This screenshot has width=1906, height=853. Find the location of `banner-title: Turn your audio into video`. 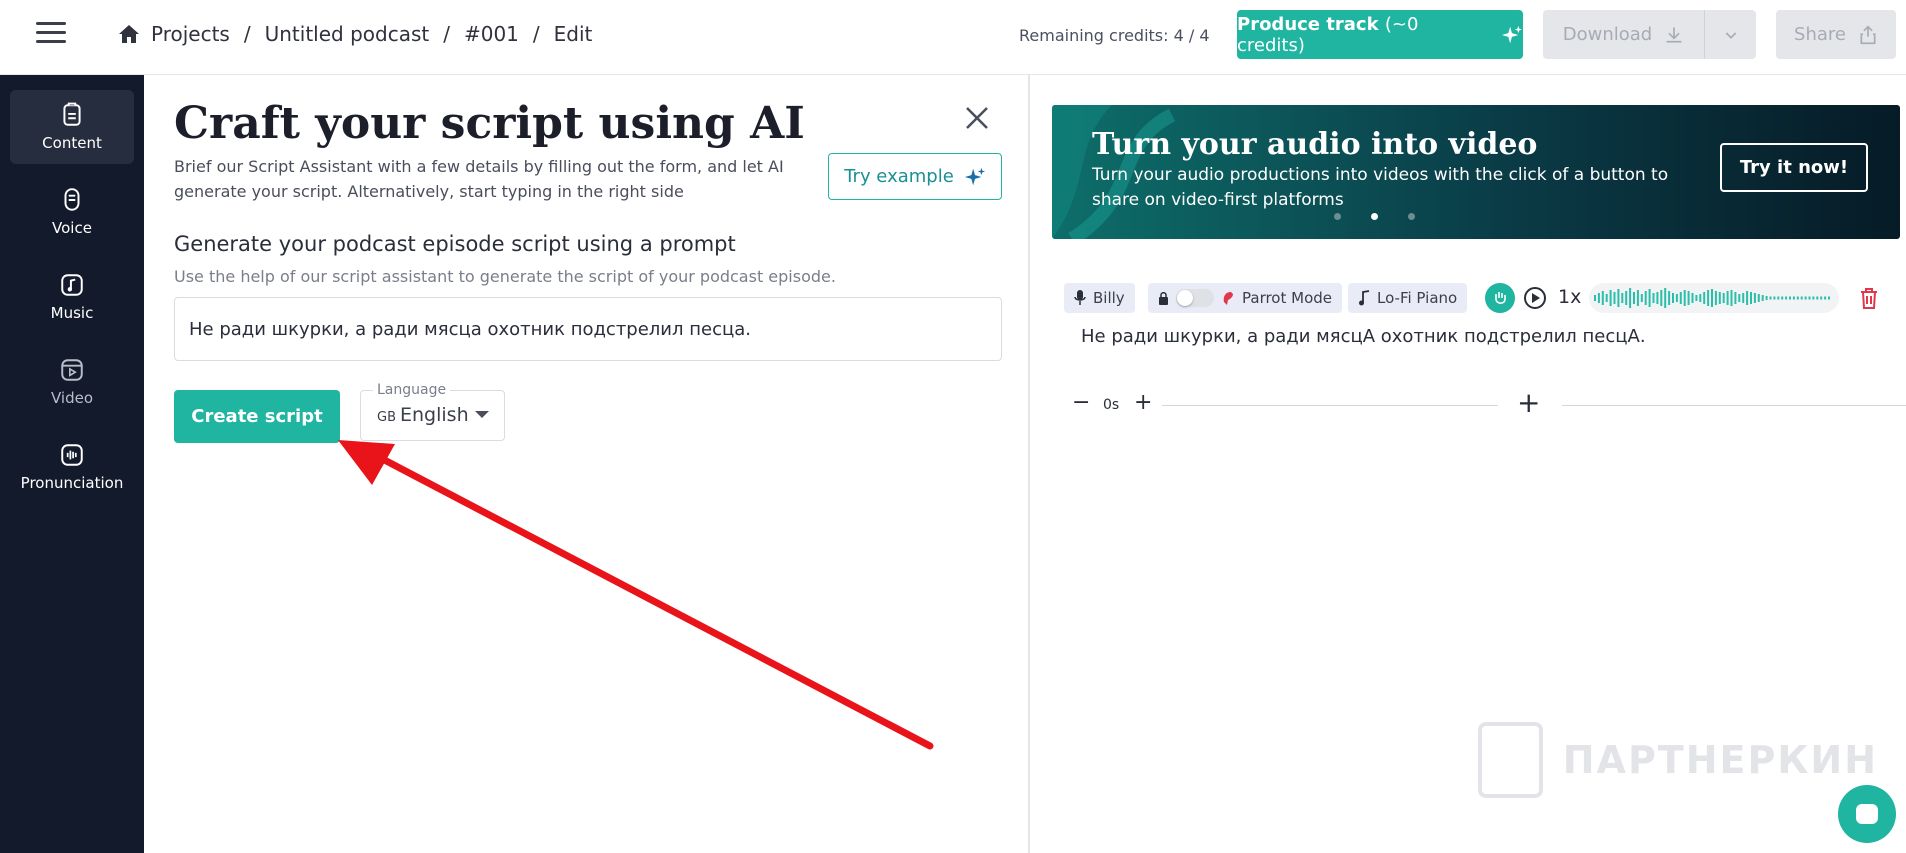

banner-title: Turn your audio into video is located at coordinates (1315, 144).